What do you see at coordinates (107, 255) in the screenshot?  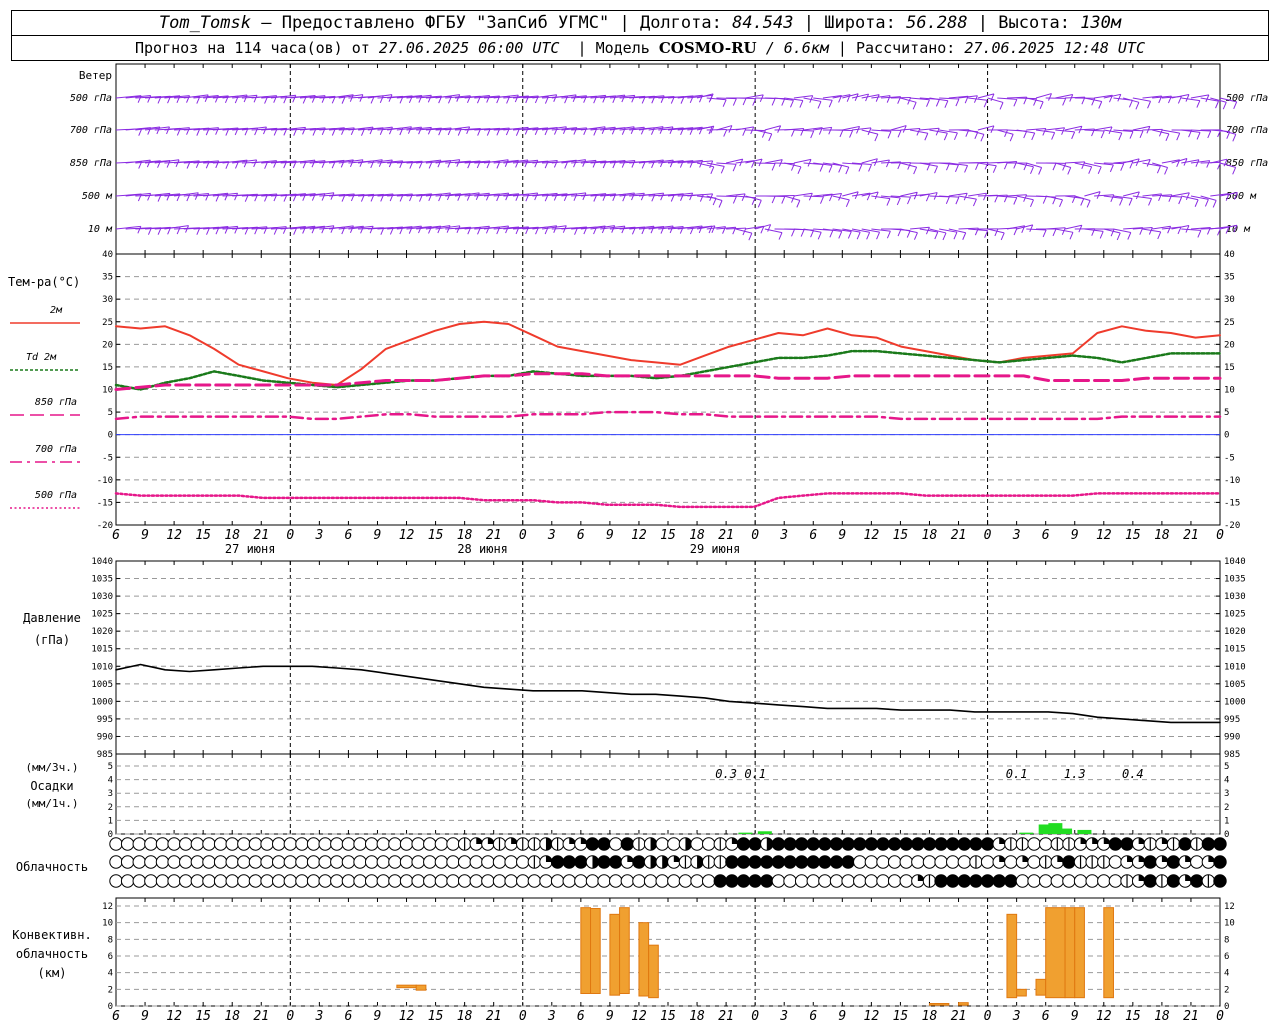 I see `temperature-tick-label-left: 40` at bounding box center [107, 255].